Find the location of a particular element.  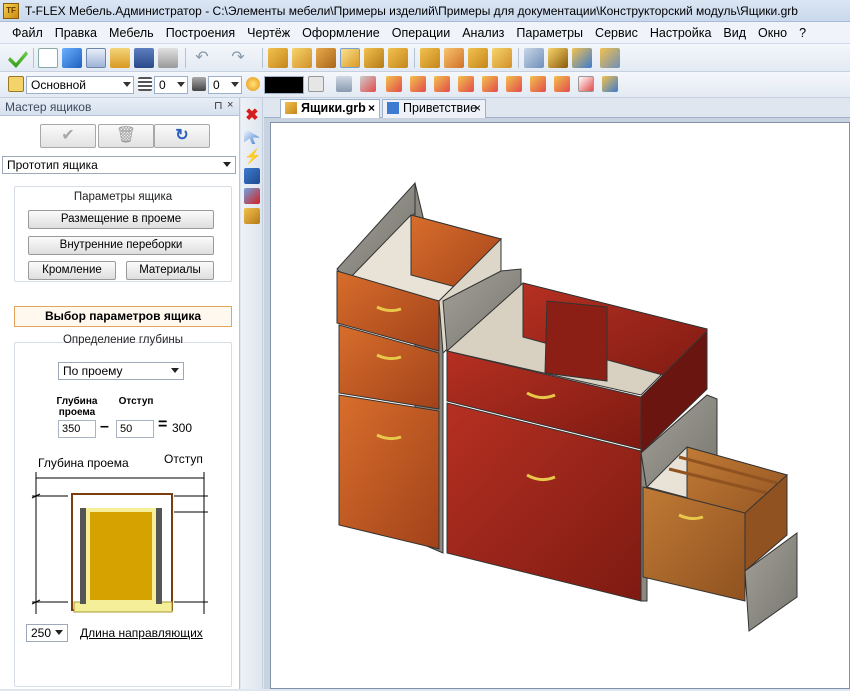

level-field: 0 is located at coordinates (225, 85).